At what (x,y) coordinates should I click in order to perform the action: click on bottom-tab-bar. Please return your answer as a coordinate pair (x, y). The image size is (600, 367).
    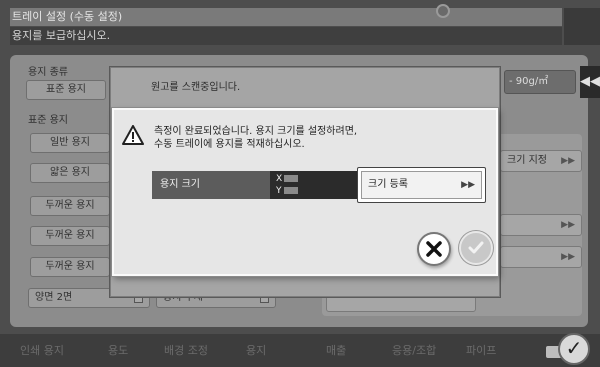
    Looking at the image, I should click on (300, 350).